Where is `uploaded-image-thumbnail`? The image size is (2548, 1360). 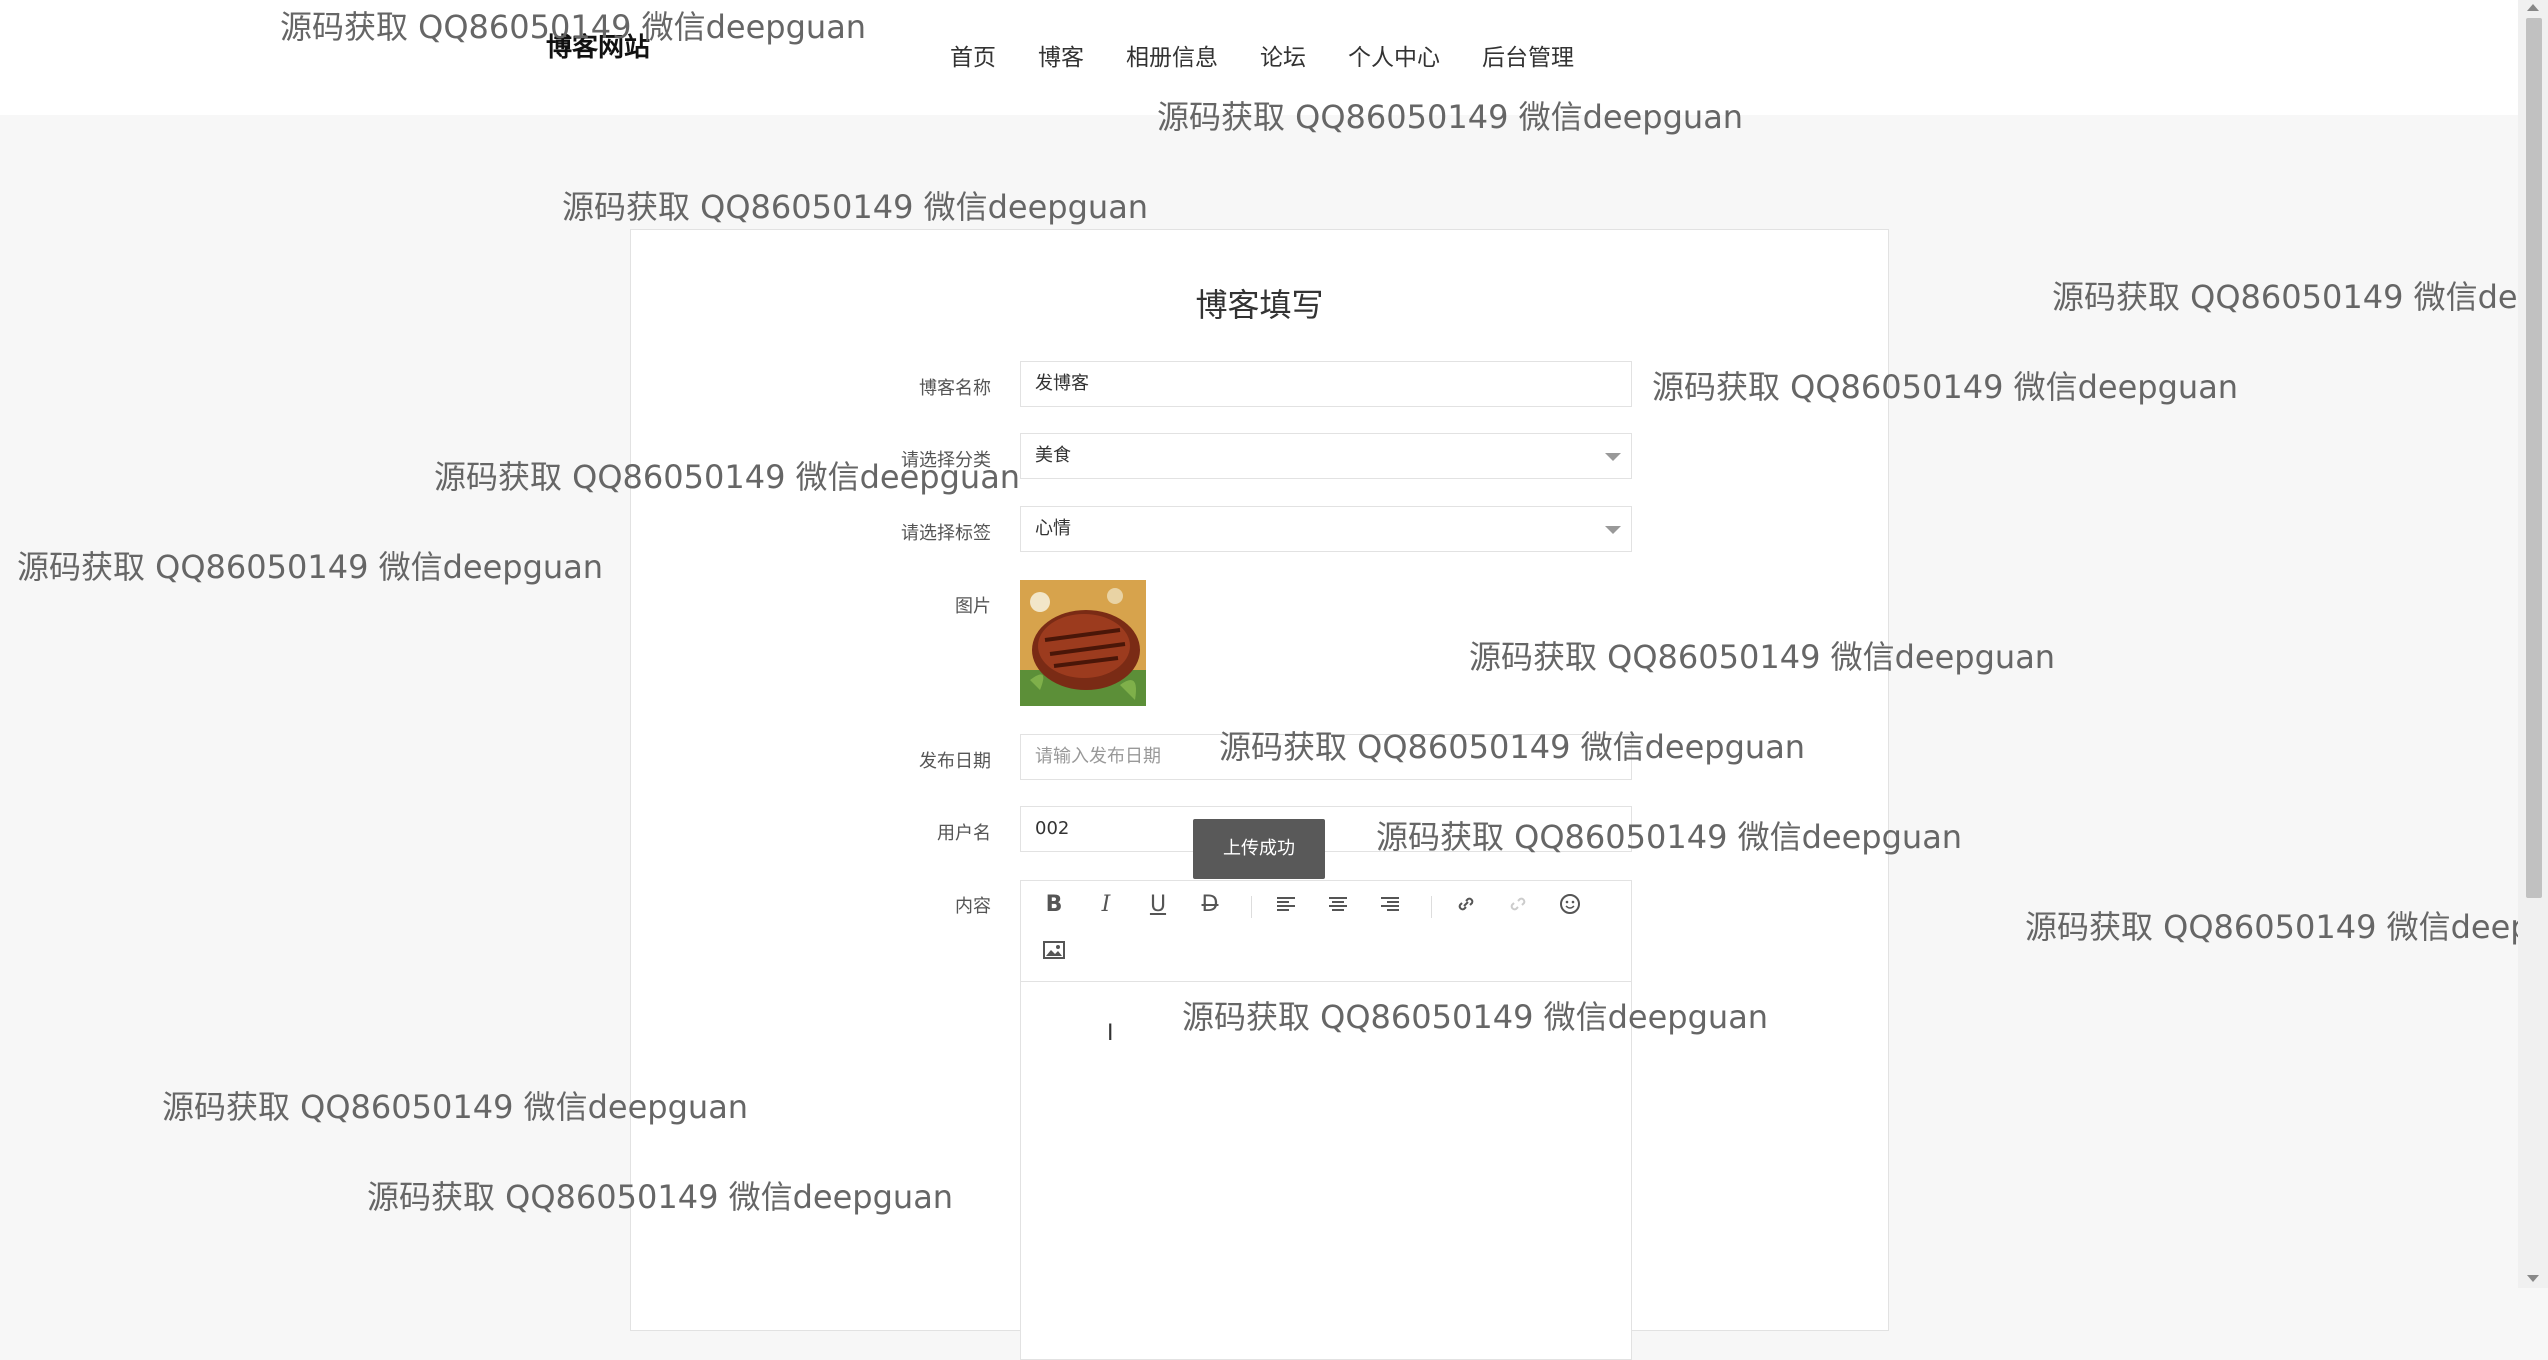
uploaded-image-thumbnail is located at coordinates (1083, 643).